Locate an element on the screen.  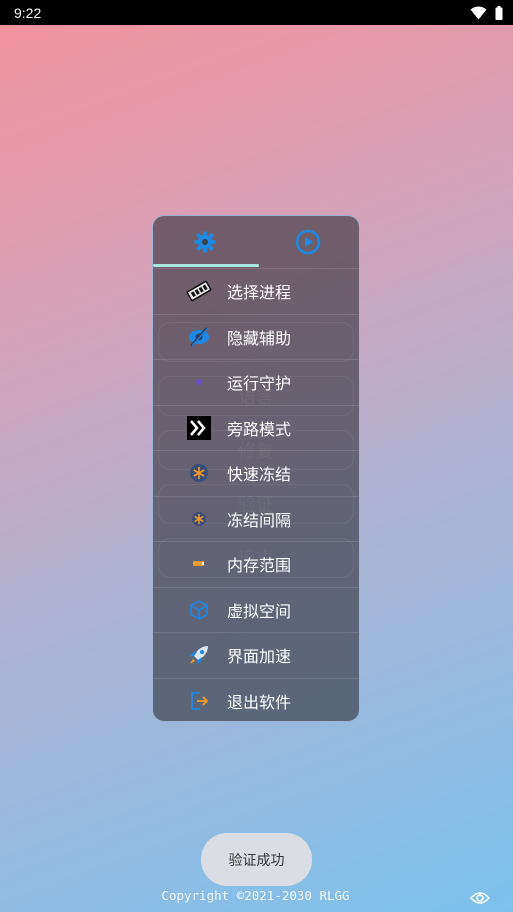
status-icons is located at coordinates (486, 12).